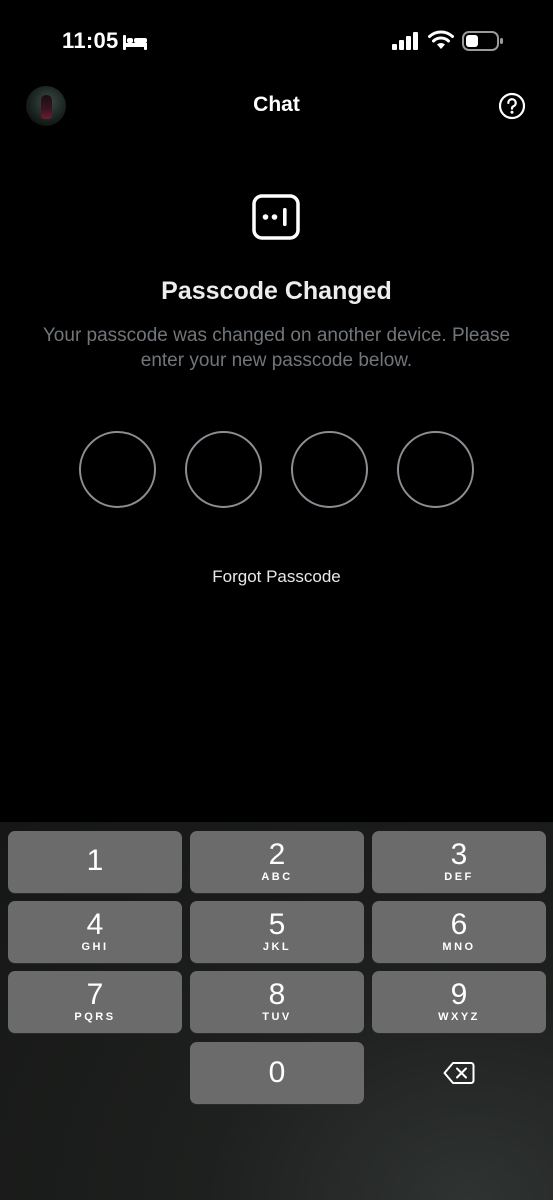 The width and height of the screenshot is (553, 1200). I want to click on key-8: 8 TUV, so click(277, 1002).